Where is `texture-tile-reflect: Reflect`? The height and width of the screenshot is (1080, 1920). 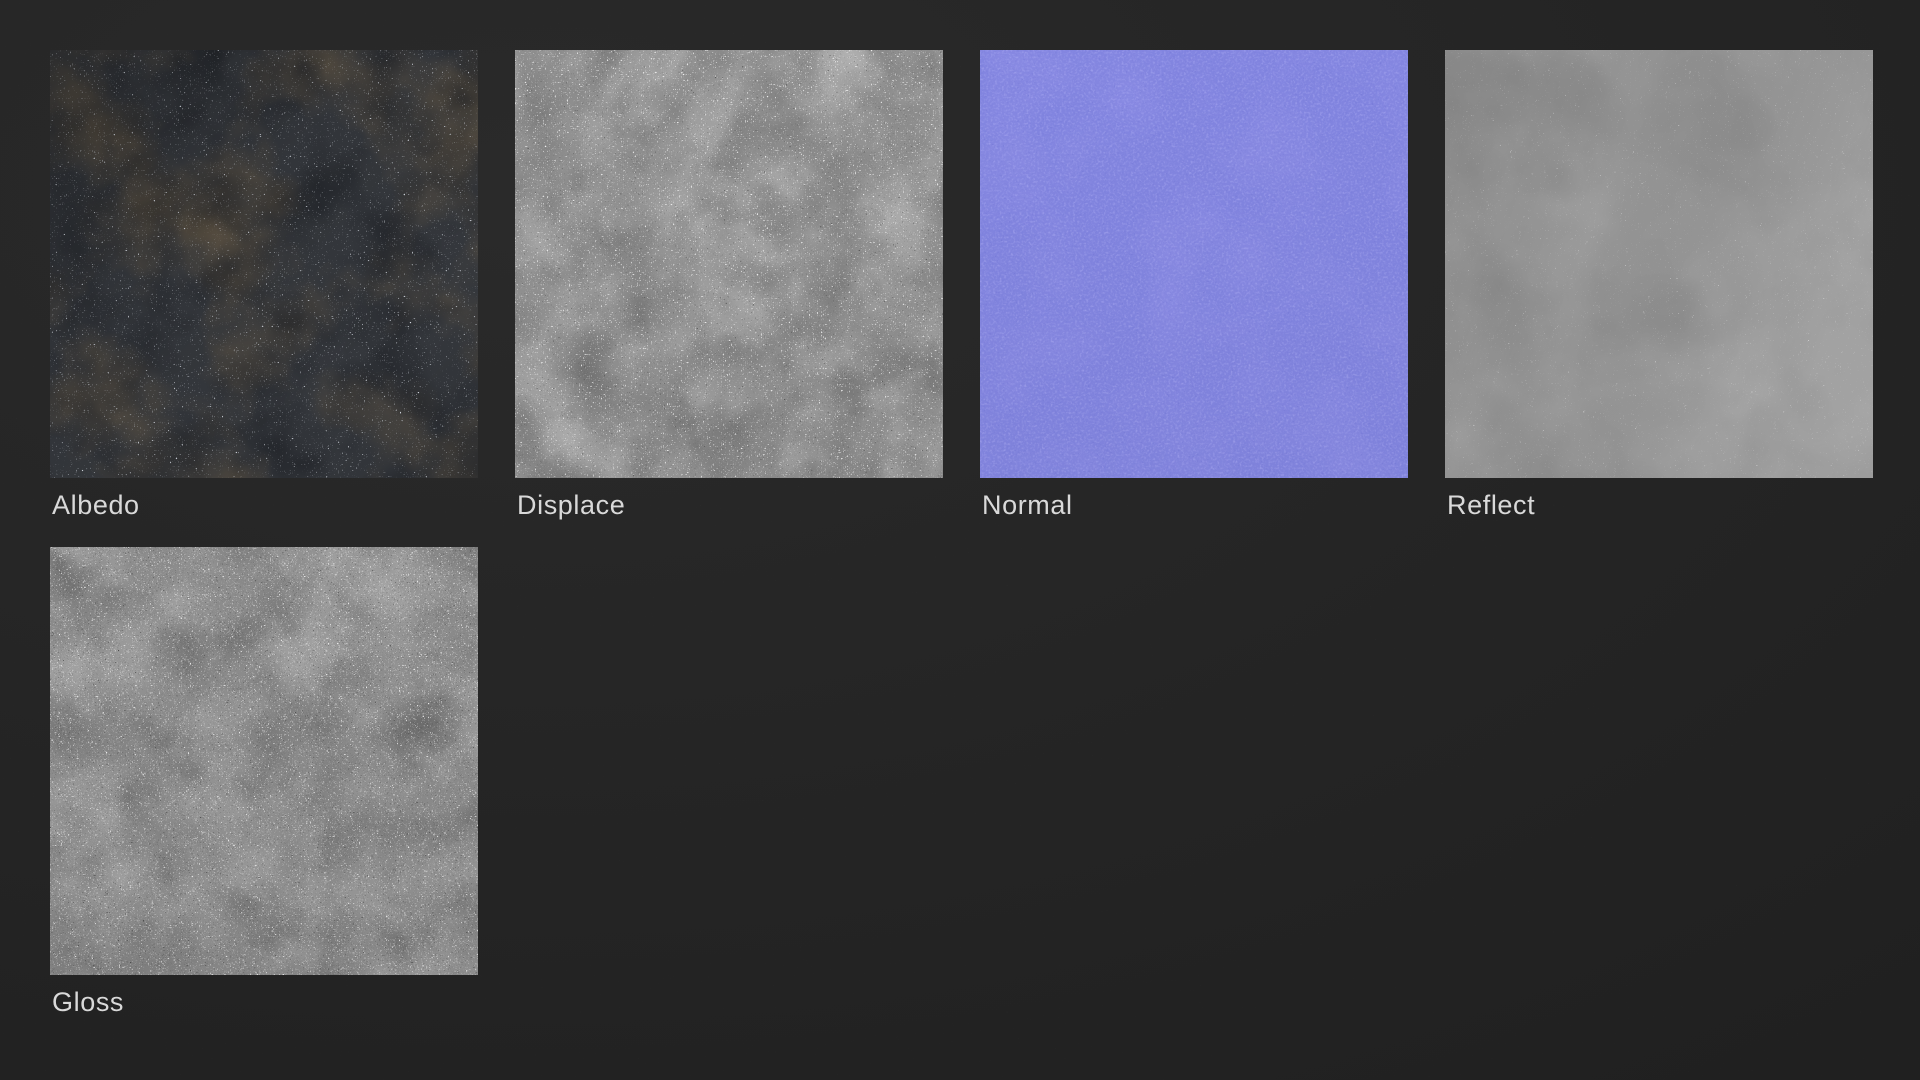
texture-tile-reflect: Reflect is located at coordinates (1659, 298).